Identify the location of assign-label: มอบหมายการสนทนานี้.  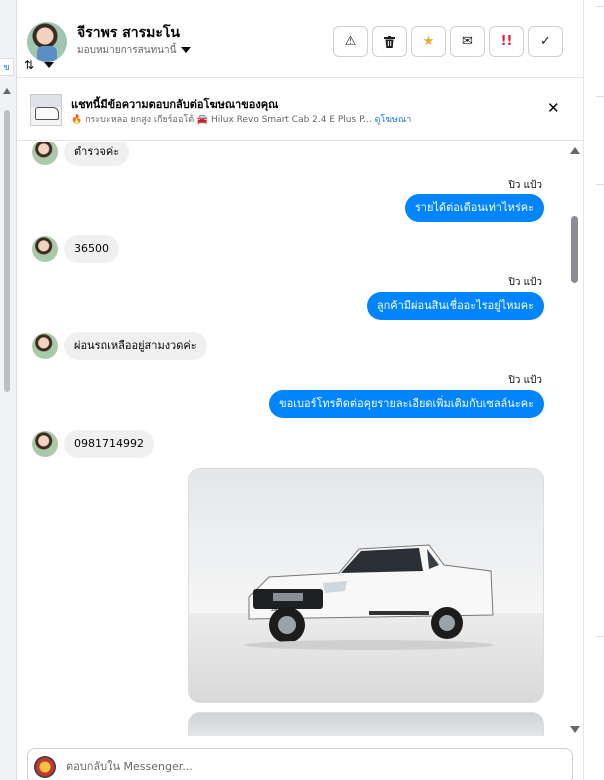
(127, 50).